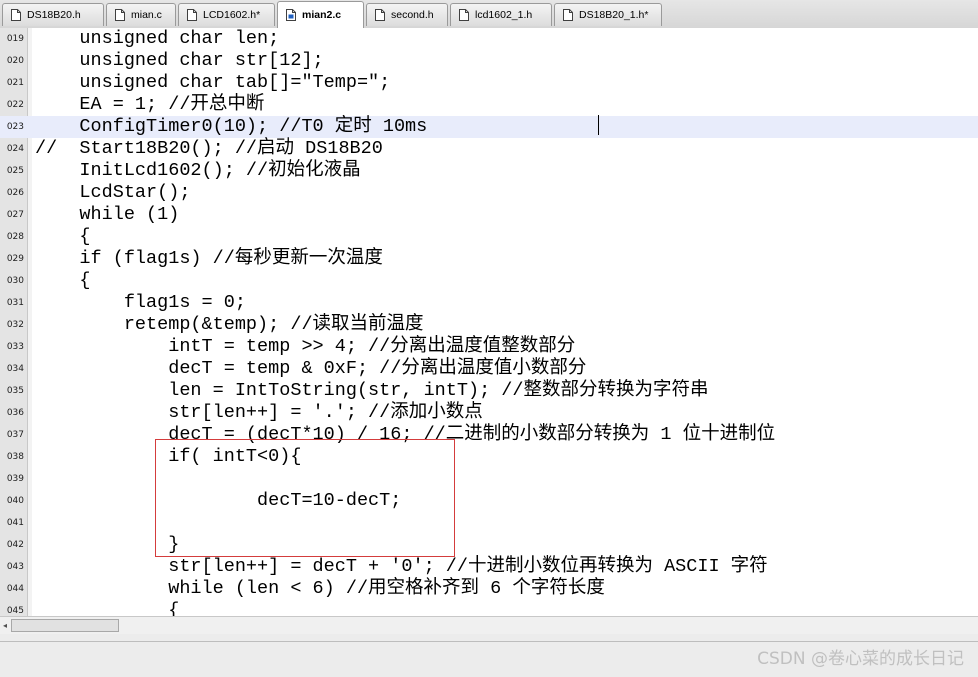  What do you see at coordinates (140, 302) in the screenshot?
I see `code-text: flag1s = 0;` at bounding box center [140, 302].